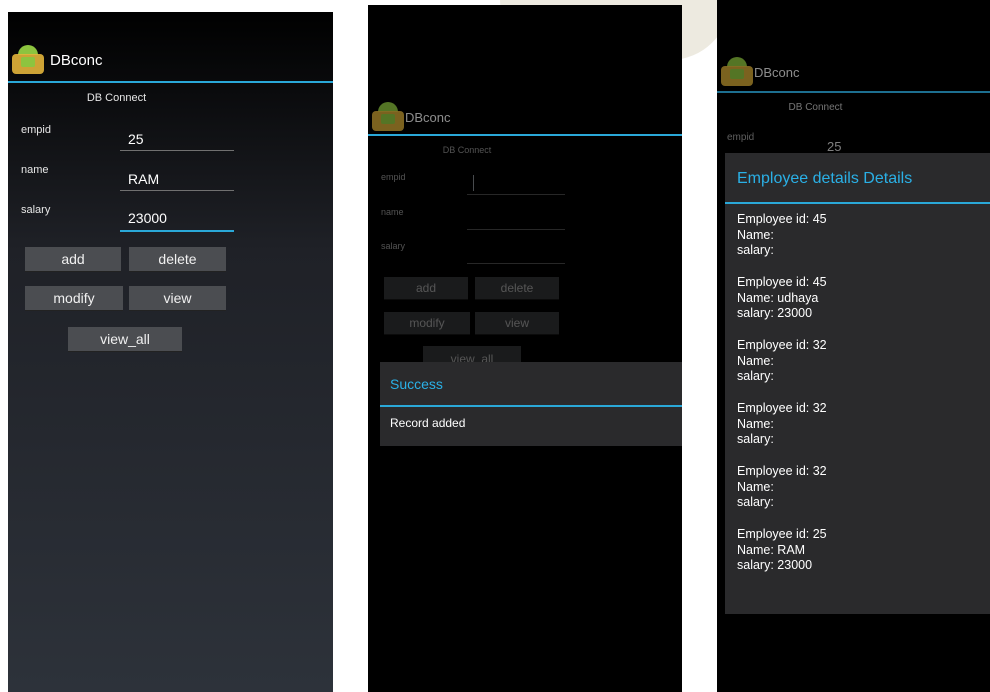 Image resolution: width=990 pixels, height=692 pixels. What do you see at coordinates (782, 235) in the screenshot?
I see `list-item: Employee id: 45 Name: salary:` at bounding box center [782, 235].